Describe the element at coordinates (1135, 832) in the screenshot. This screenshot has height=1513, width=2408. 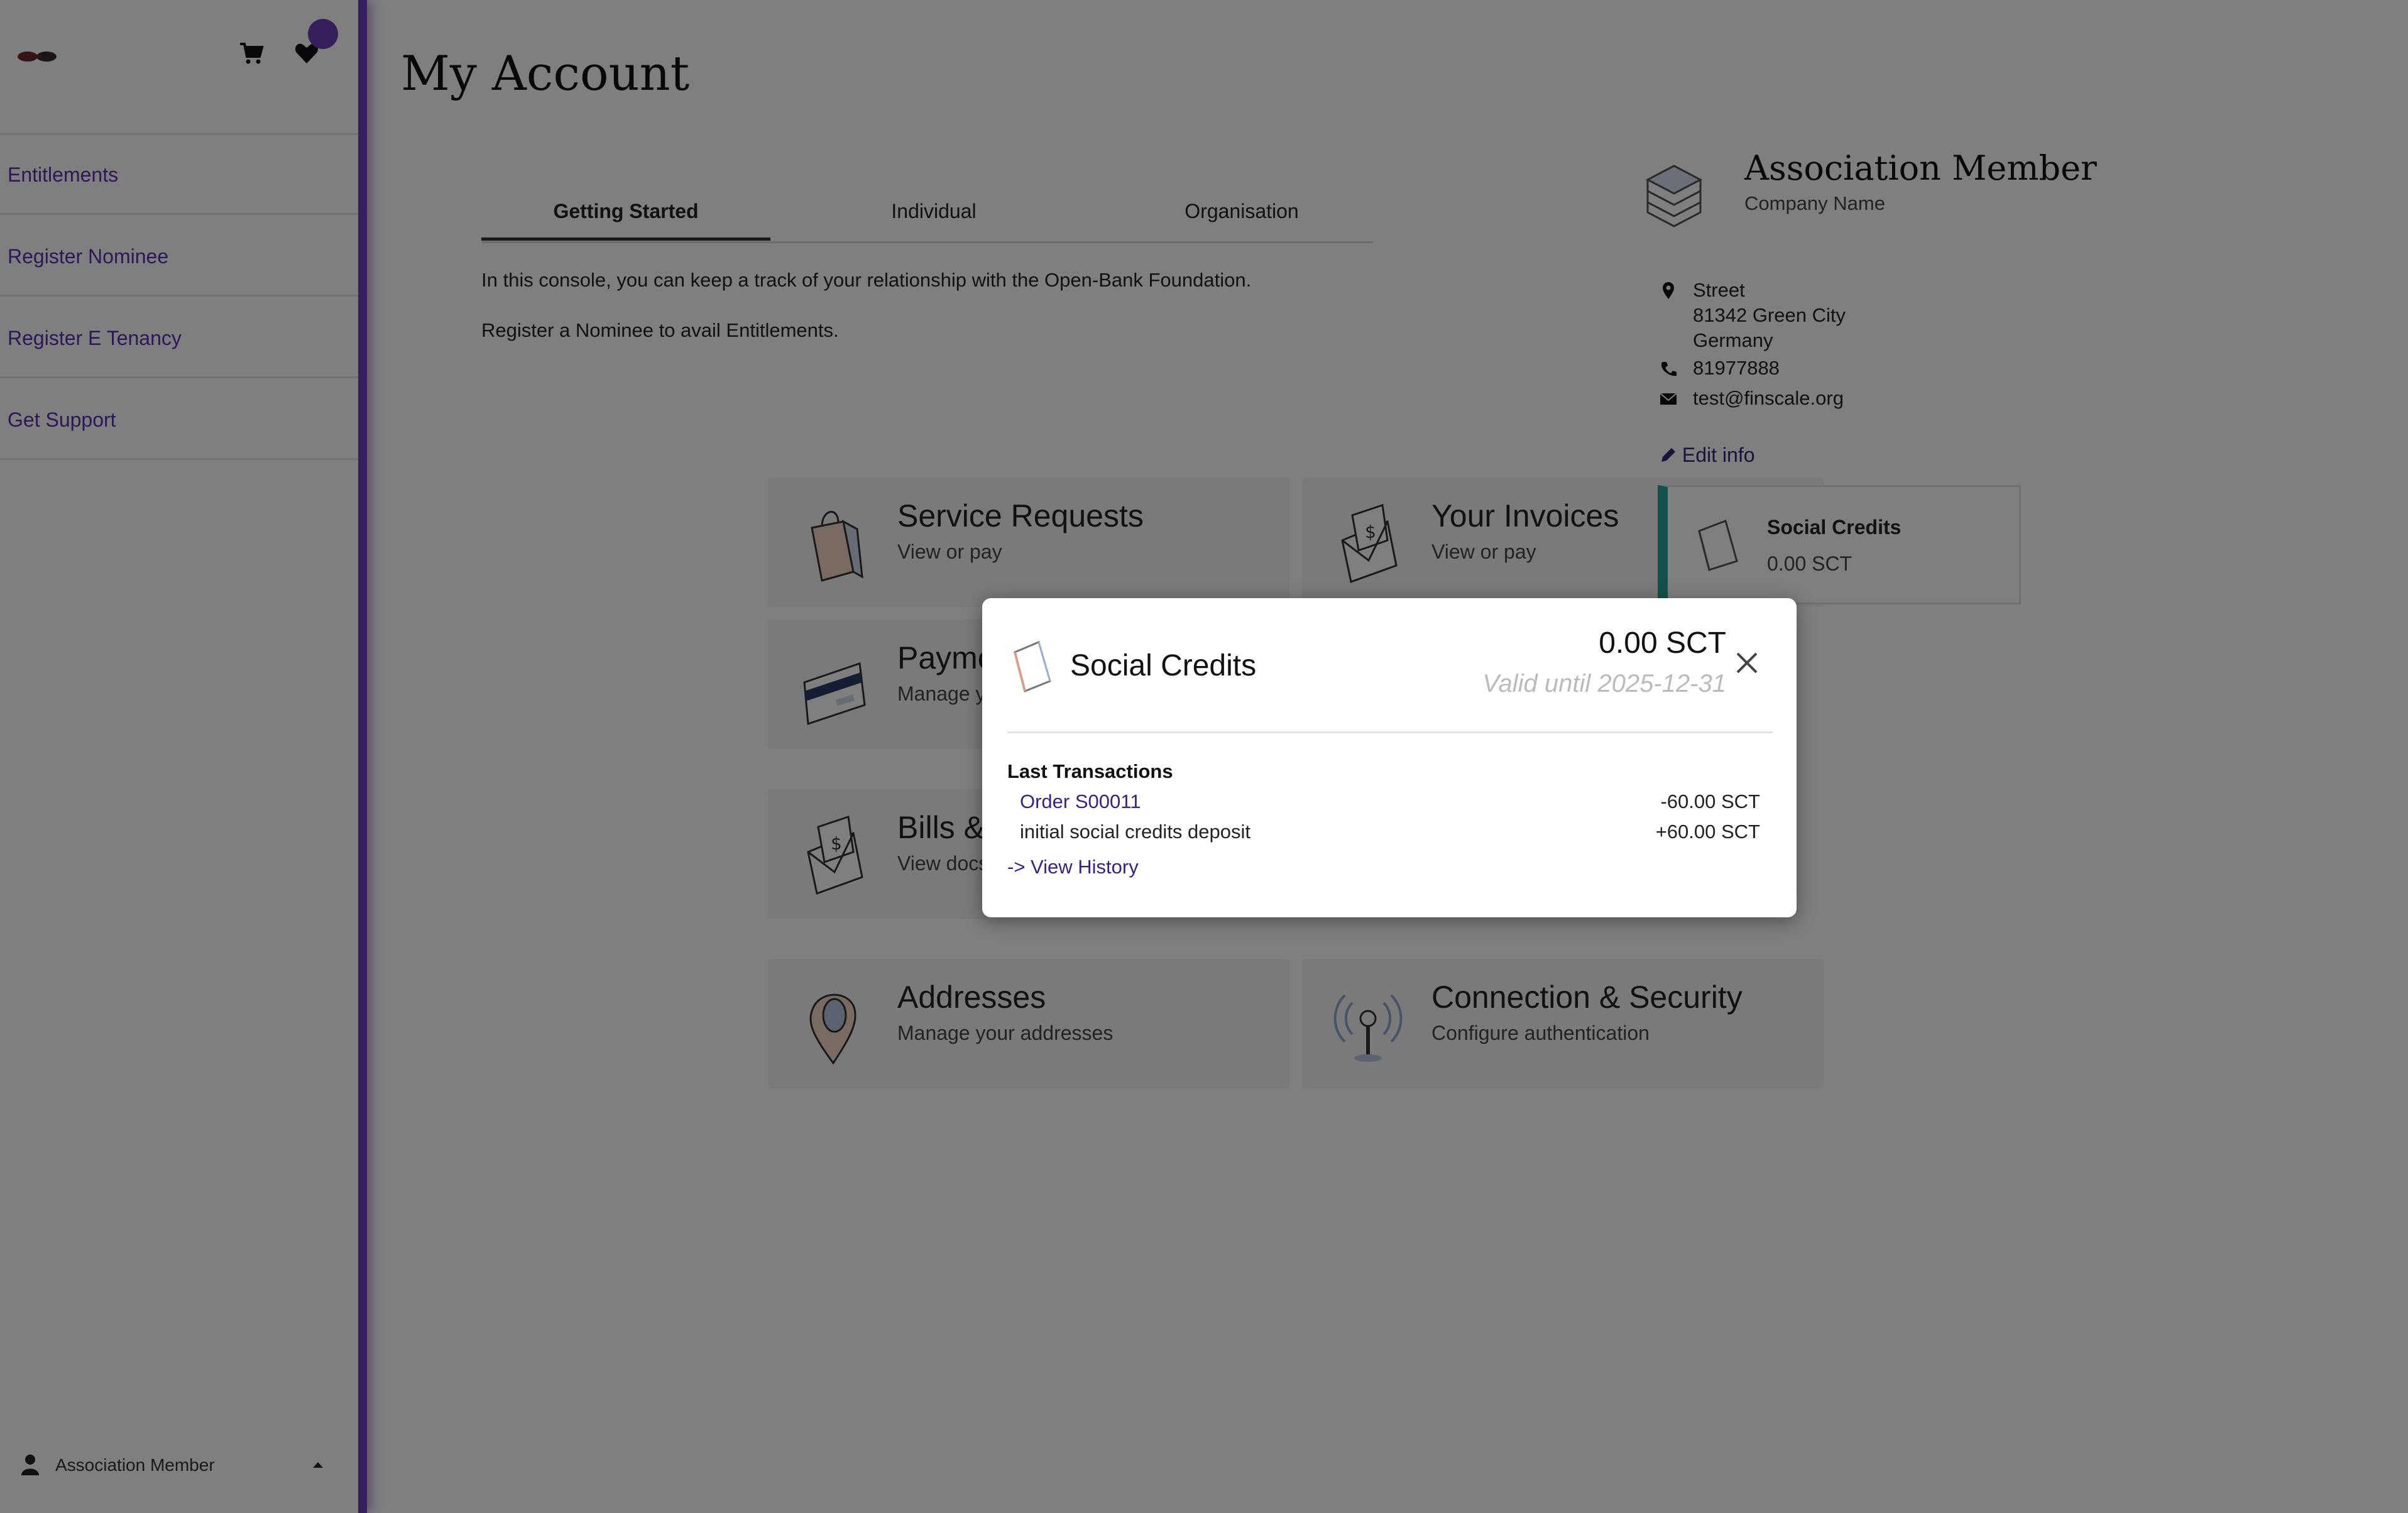
I see `transaction-label: initial social credits deposit` at that location.